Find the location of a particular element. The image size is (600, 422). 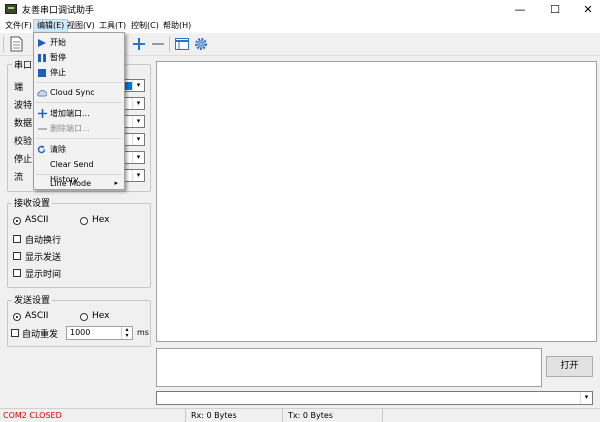

baud-label: 波特 is located at coordinates (23, 106).